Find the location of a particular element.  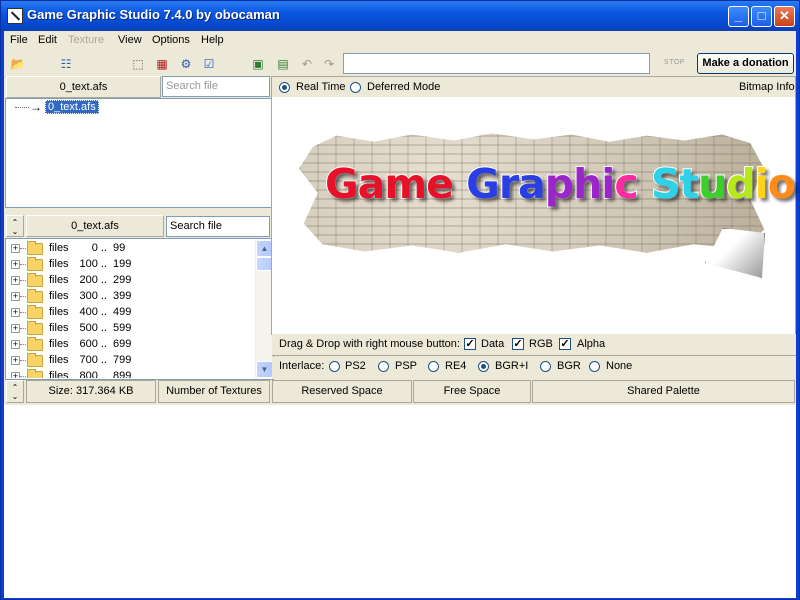

tree-view-icon: ☷ is located at coordinates (66, 64).